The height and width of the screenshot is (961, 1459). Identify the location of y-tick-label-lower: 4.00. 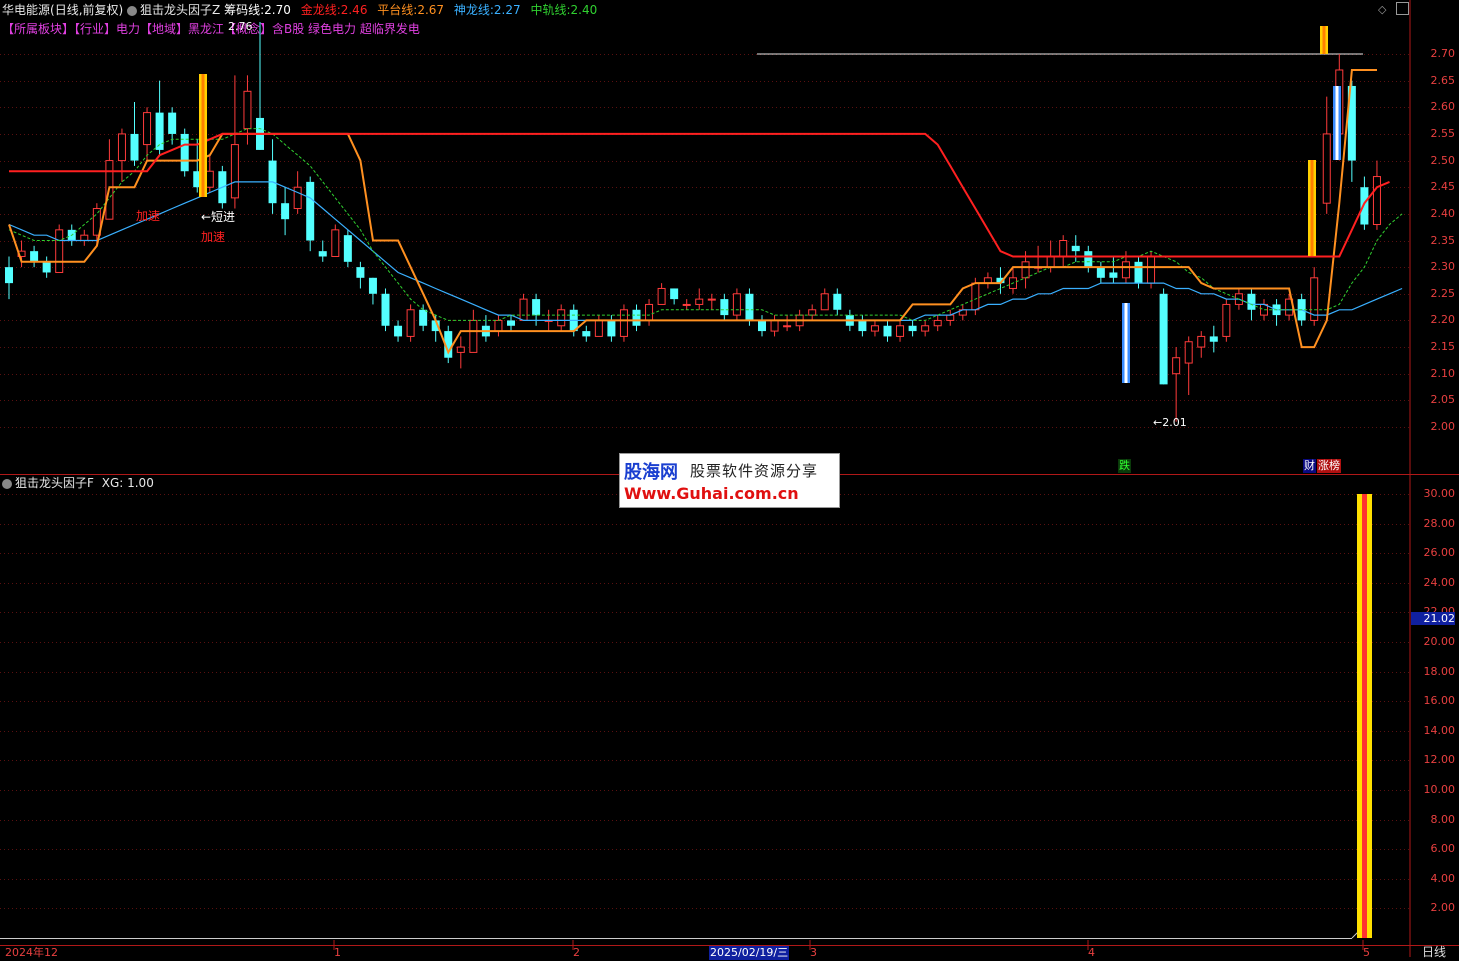
(1443, 878).